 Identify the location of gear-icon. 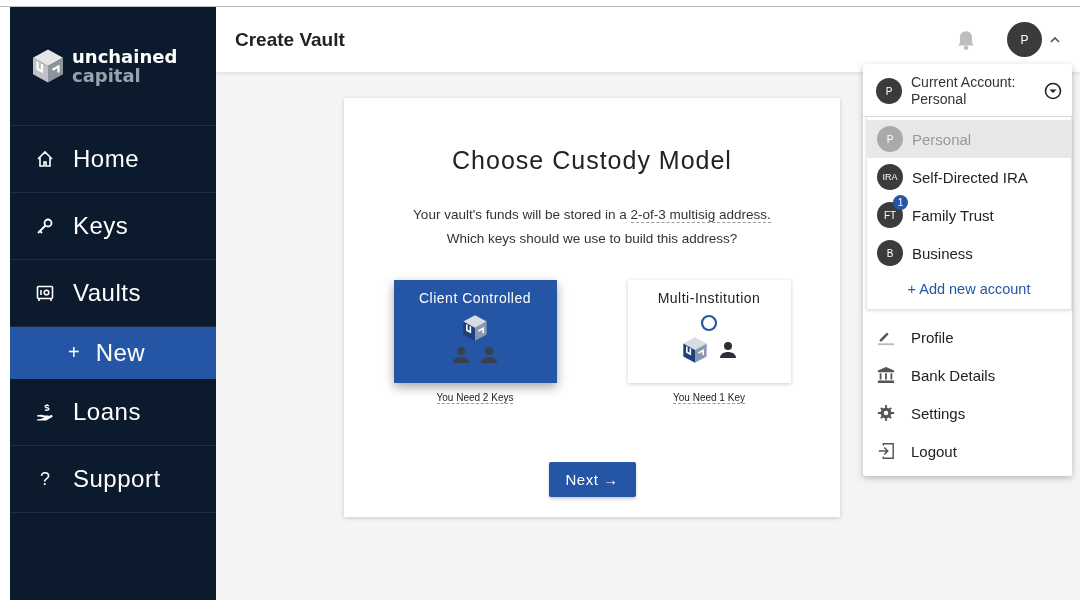
(886, 413).